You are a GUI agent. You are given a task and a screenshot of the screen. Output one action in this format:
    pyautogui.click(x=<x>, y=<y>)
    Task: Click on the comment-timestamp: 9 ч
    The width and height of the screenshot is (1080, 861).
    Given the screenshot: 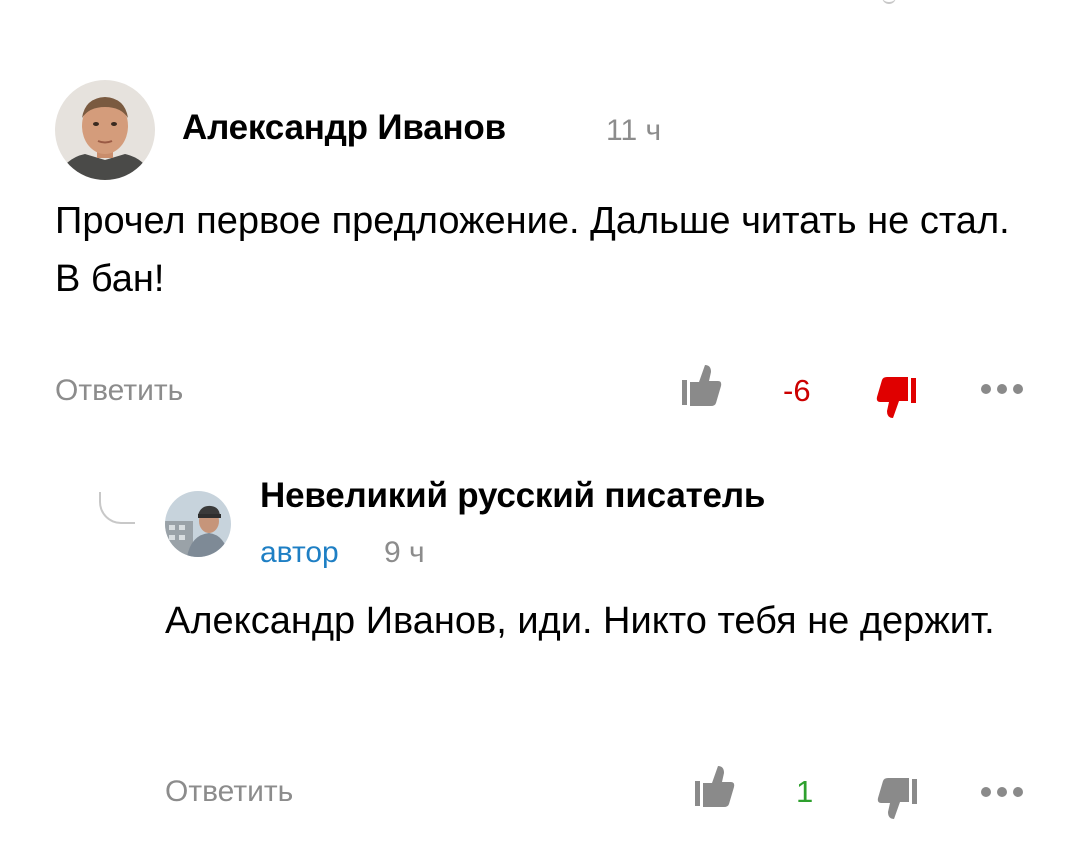 What is the action you would take?
    pyautogui.click(x=404, y=552)
    